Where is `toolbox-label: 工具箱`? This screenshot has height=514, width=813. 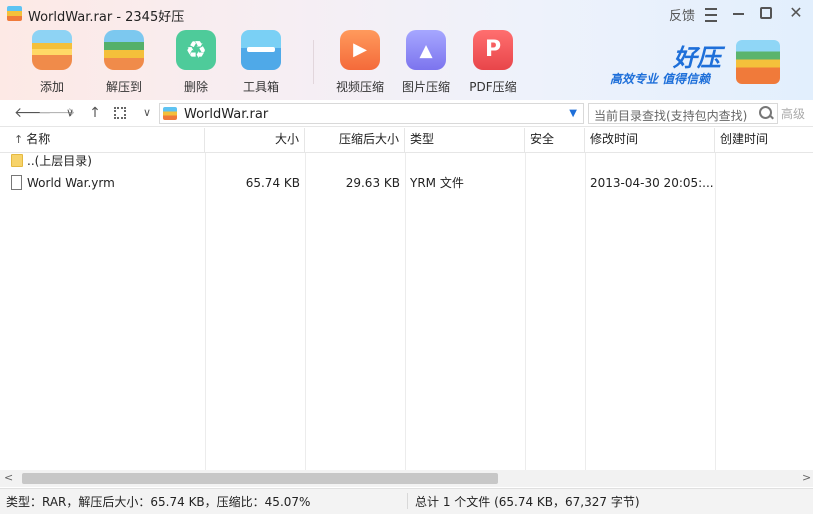 toolbox-label: 工具箱 is located at coordinates (260, 87).